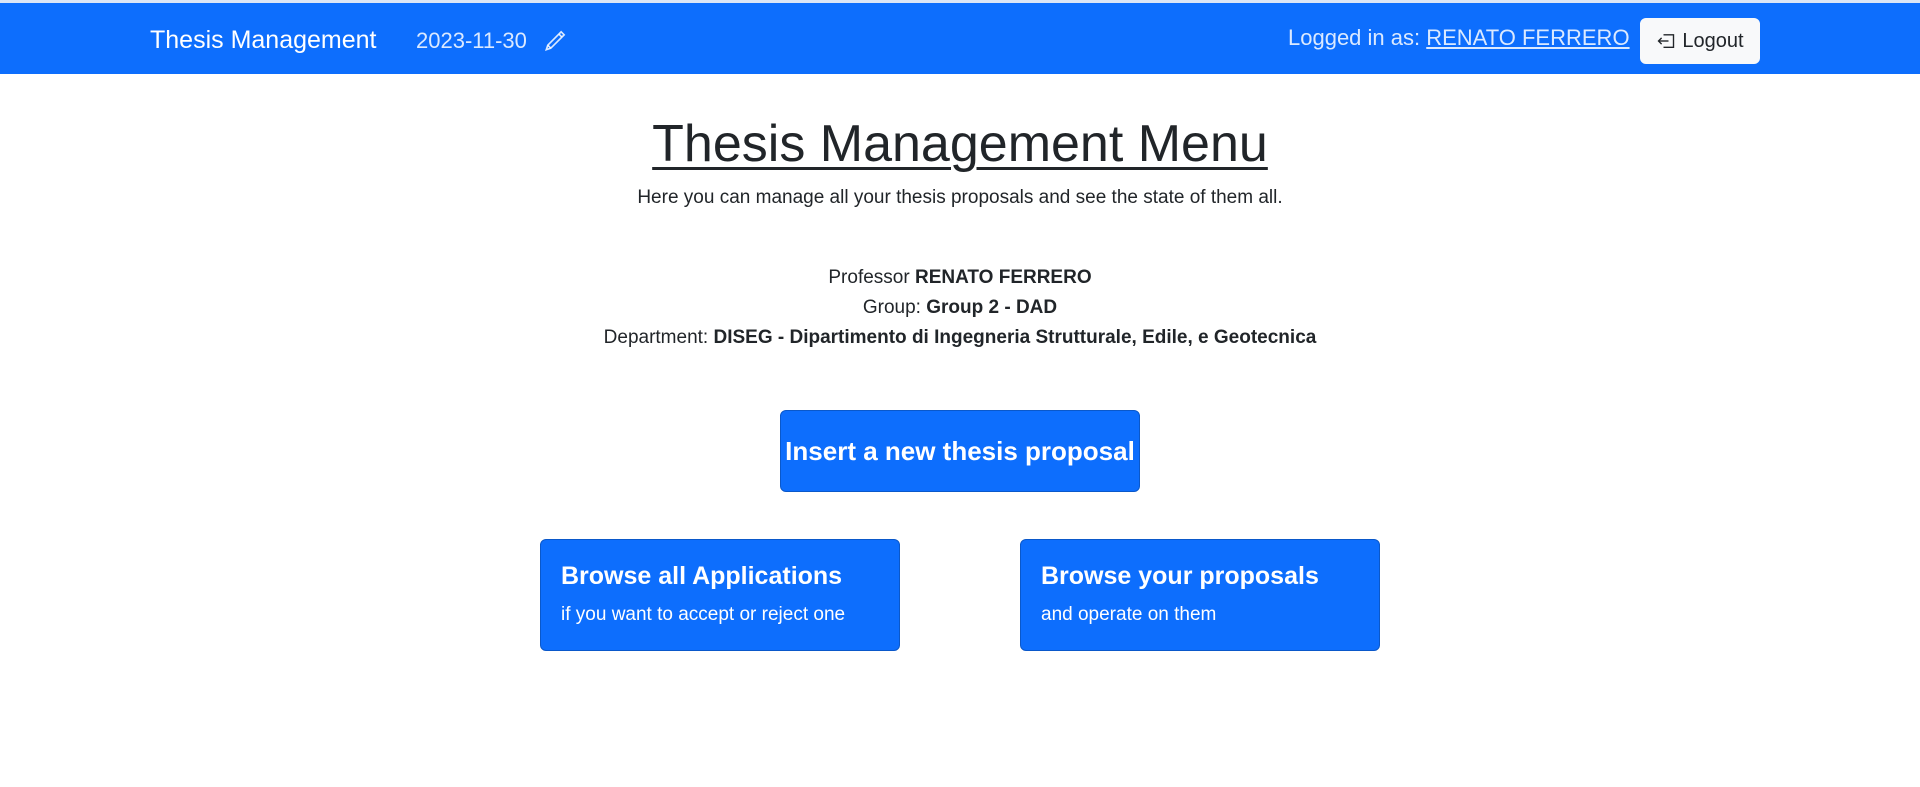 This screenshot has width=1920, height=787. I want to click on professor-label: Professor, so click(871, 277).